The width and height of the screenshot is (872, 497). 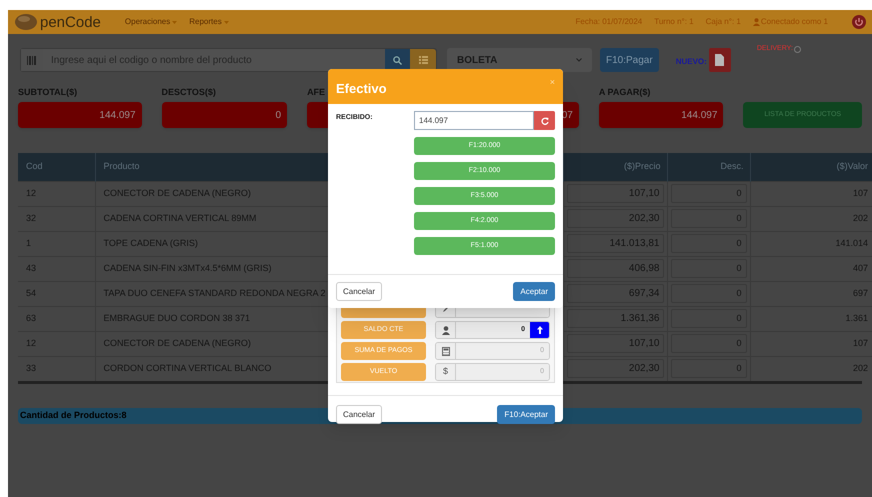 I want to click on power-icon, so click(x=859, y=22).